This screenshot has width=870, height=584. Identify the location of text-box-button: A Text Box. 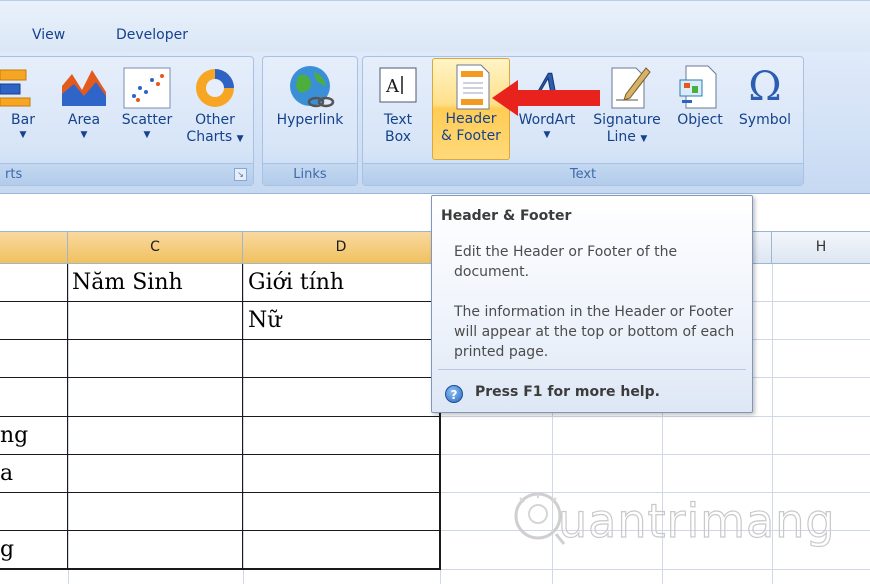
(398, 110).